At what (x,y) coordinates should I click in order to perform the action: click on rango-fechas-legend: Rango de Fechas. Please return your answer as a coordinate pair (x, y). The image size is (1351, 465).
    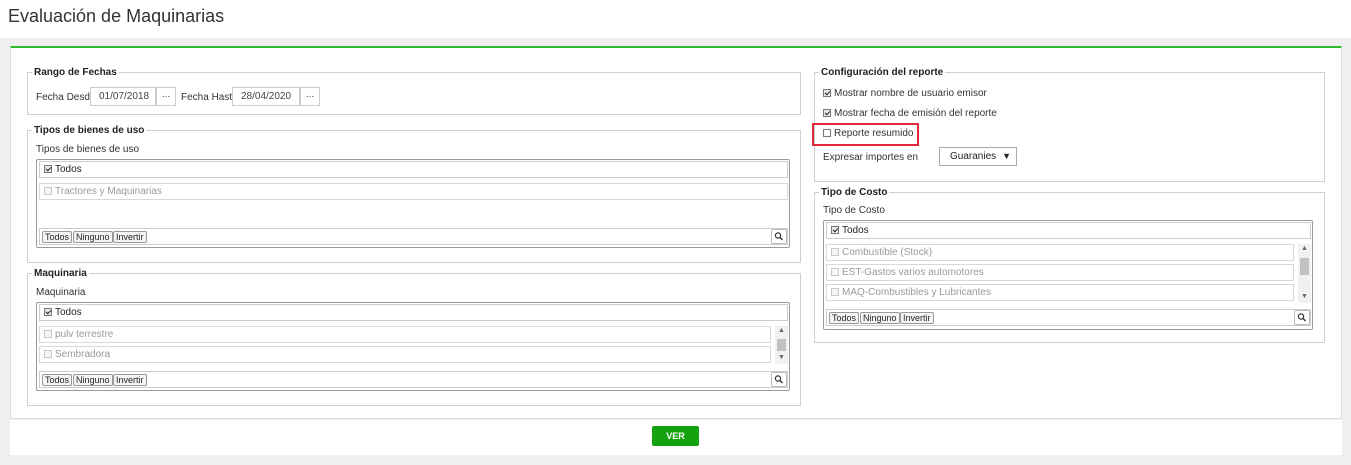
    Looking at the image, I should click on (75, 72).